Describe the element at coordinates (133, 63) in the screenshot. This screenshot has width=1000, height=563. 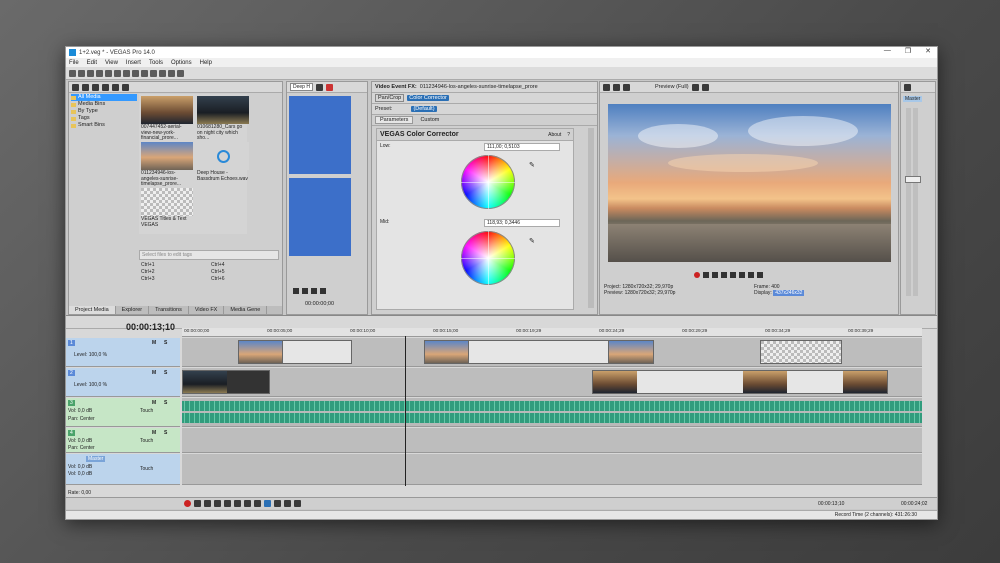
I see `menu-insert: Insert` at that location.